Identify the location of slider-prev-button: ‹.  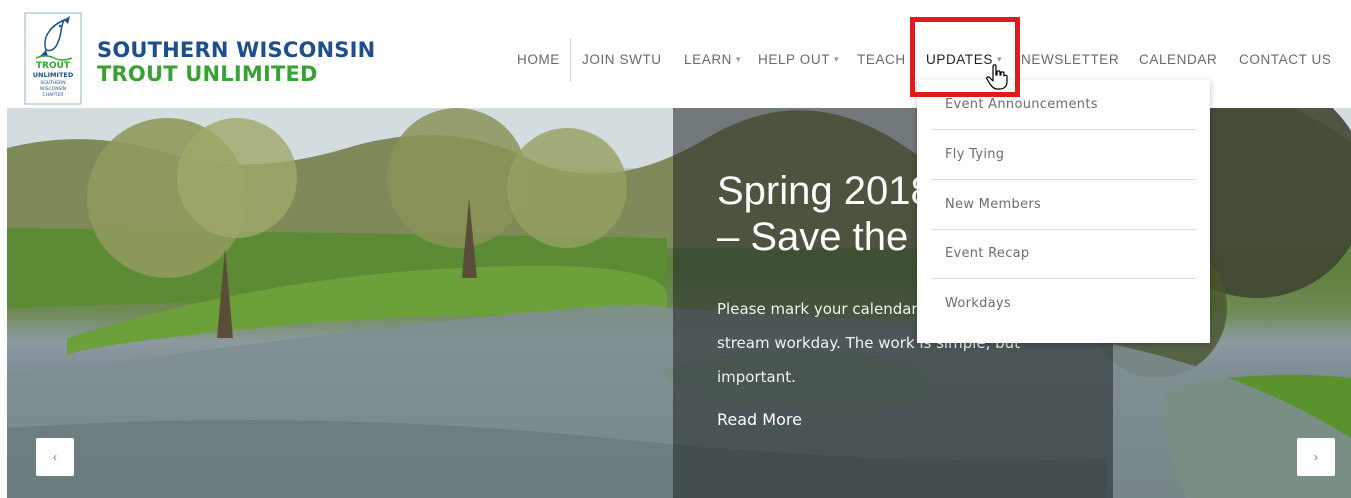
(55, 457).